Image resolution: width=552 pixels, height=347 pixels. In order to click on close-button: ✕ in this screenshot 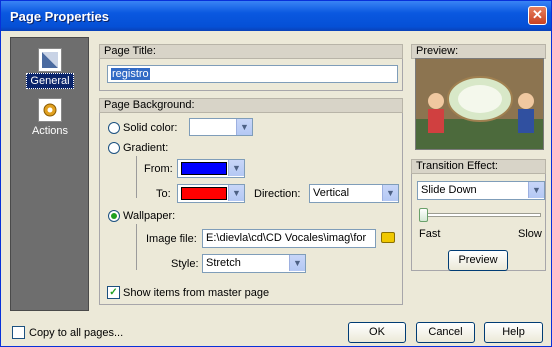, I will do `click(537, 15)`.